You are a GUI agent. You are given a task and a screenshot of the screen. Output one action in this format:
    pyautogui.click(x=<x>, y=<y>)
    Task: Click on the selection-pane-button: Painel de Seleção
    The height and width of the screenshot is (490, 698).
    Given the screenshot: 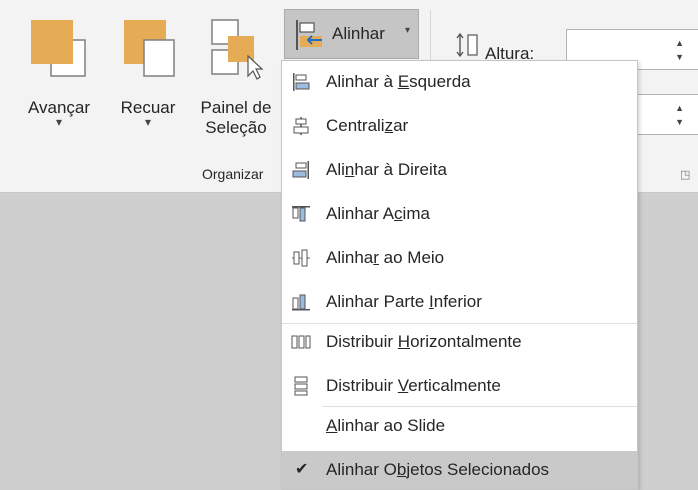 What is the action you would take?
    pyautogui.click(x=236, y=78)
    